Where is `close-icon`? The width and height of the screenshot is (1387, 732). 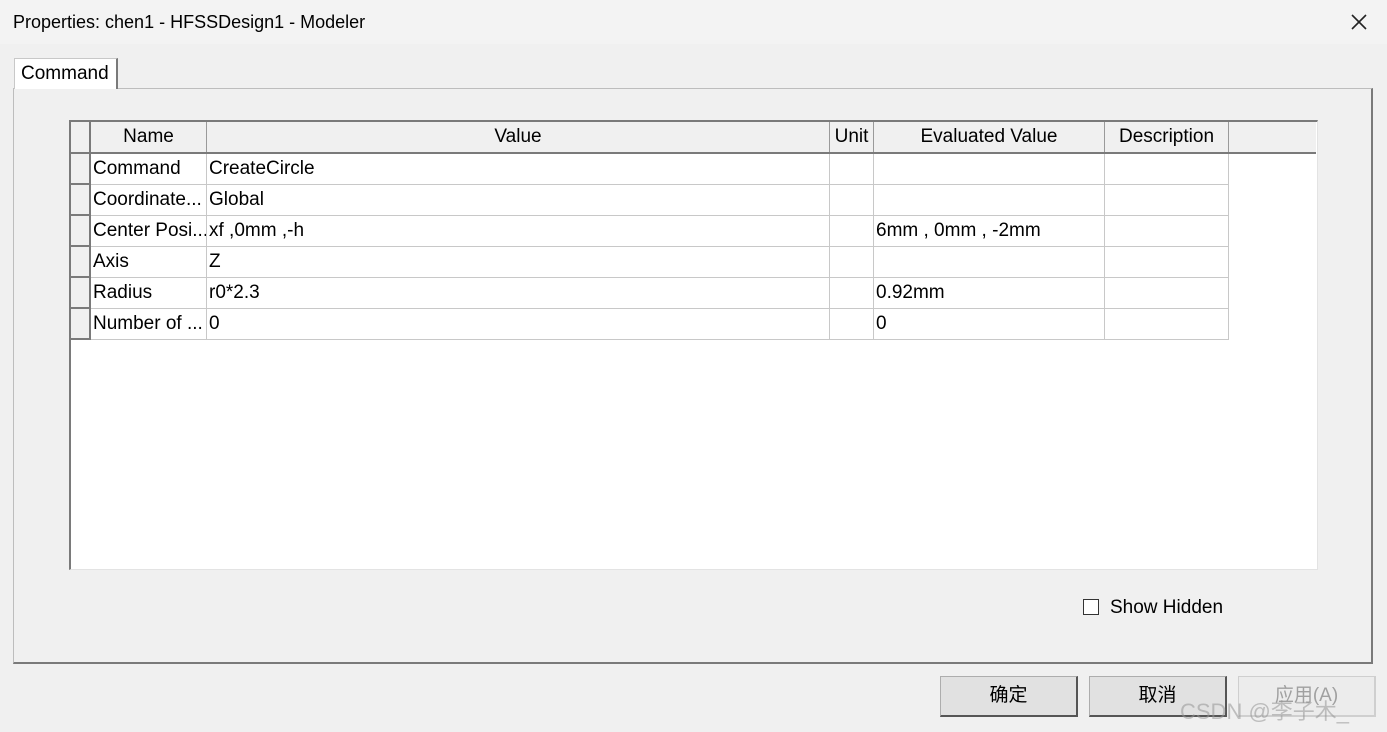
close-icon is located at coordinates (1359, 22).